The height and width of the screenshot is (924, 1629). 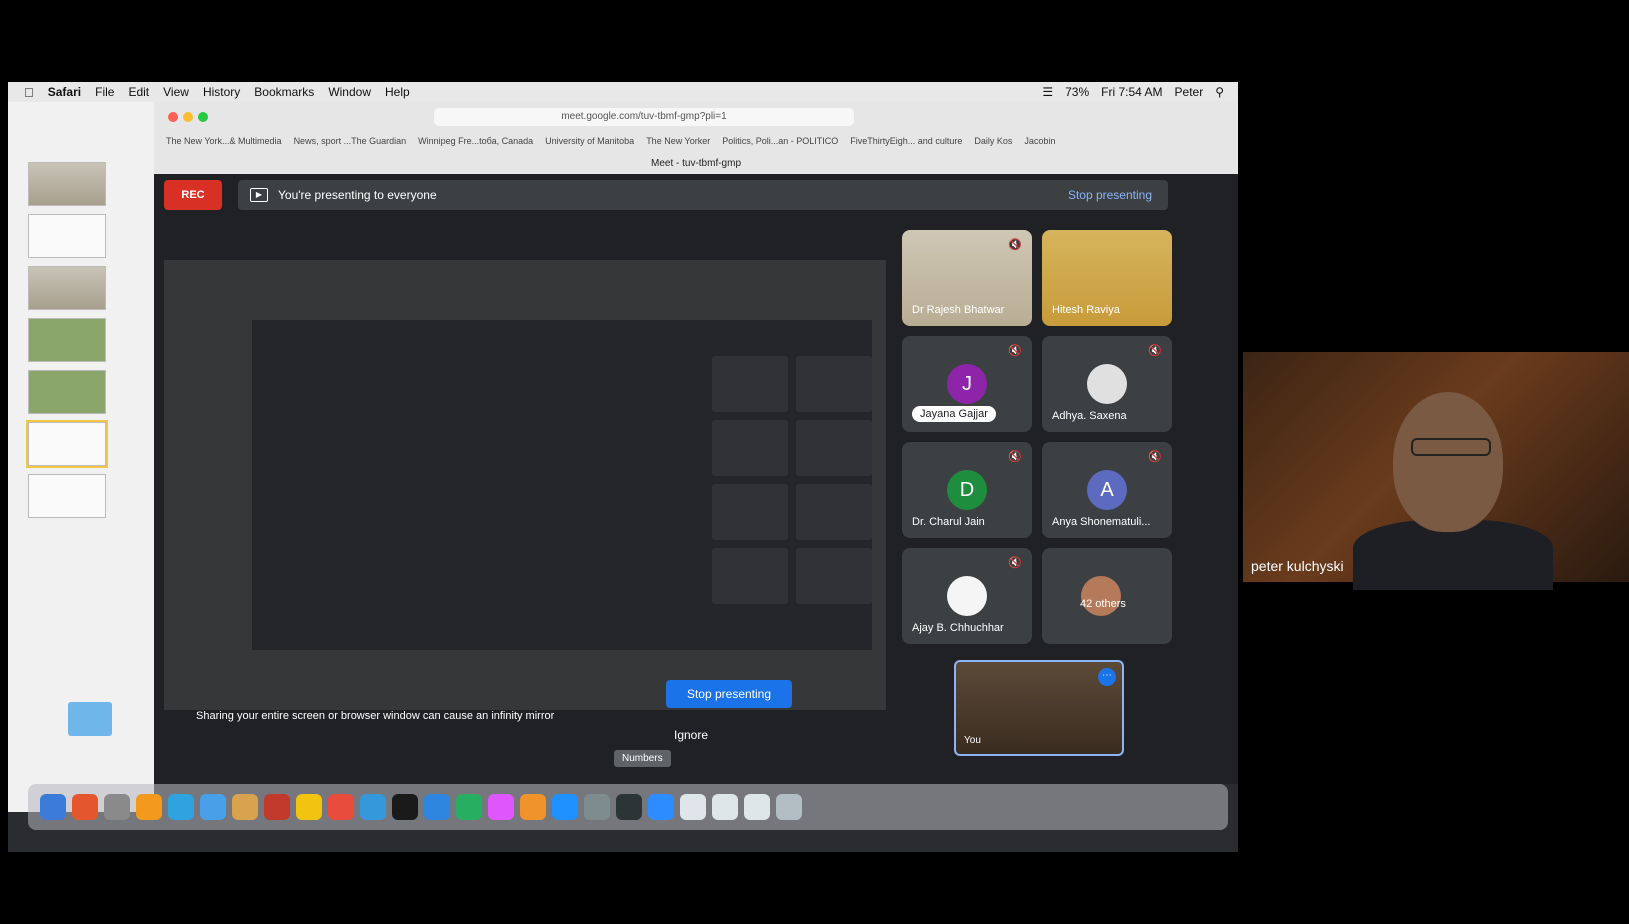 I want to click on finder-icon, so click(x=53, y=807).